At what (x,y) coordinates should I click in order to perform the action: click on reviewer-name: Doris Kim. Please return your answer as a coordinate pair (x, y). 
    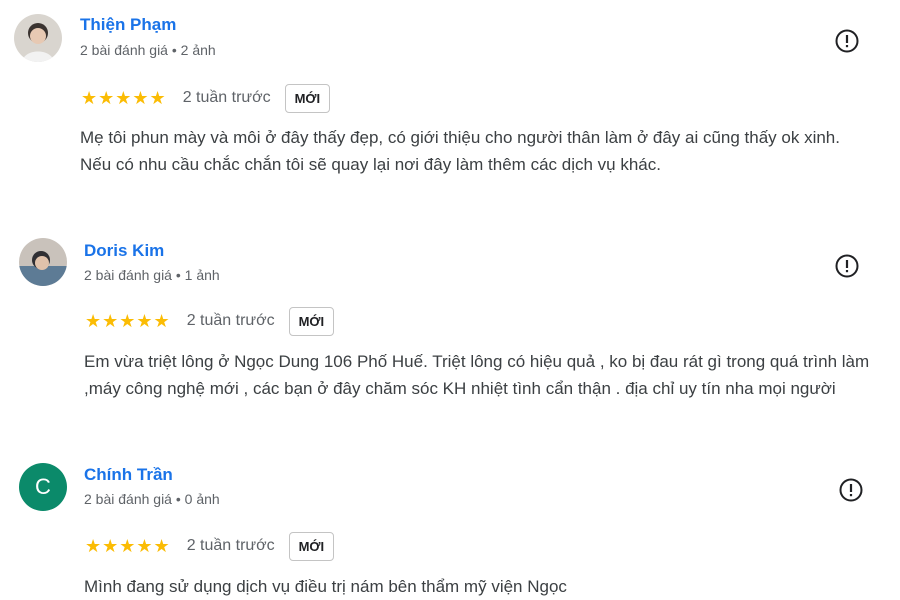
    Looking at the image, I should click on (124, 251).